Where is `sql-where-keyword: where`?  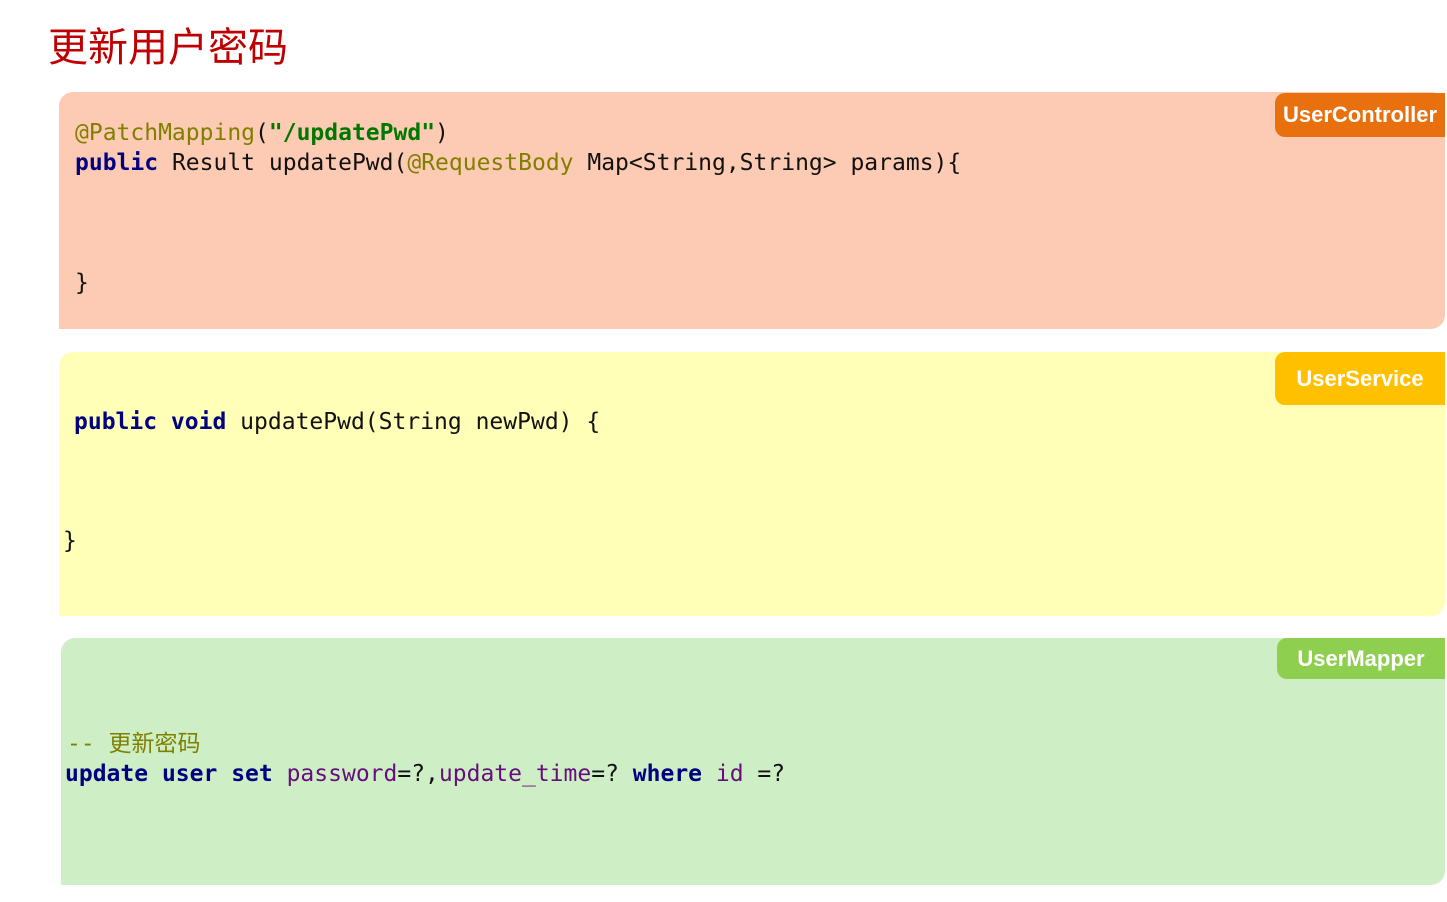
sql-where-keyword: where is located at coordinates (660, 774).